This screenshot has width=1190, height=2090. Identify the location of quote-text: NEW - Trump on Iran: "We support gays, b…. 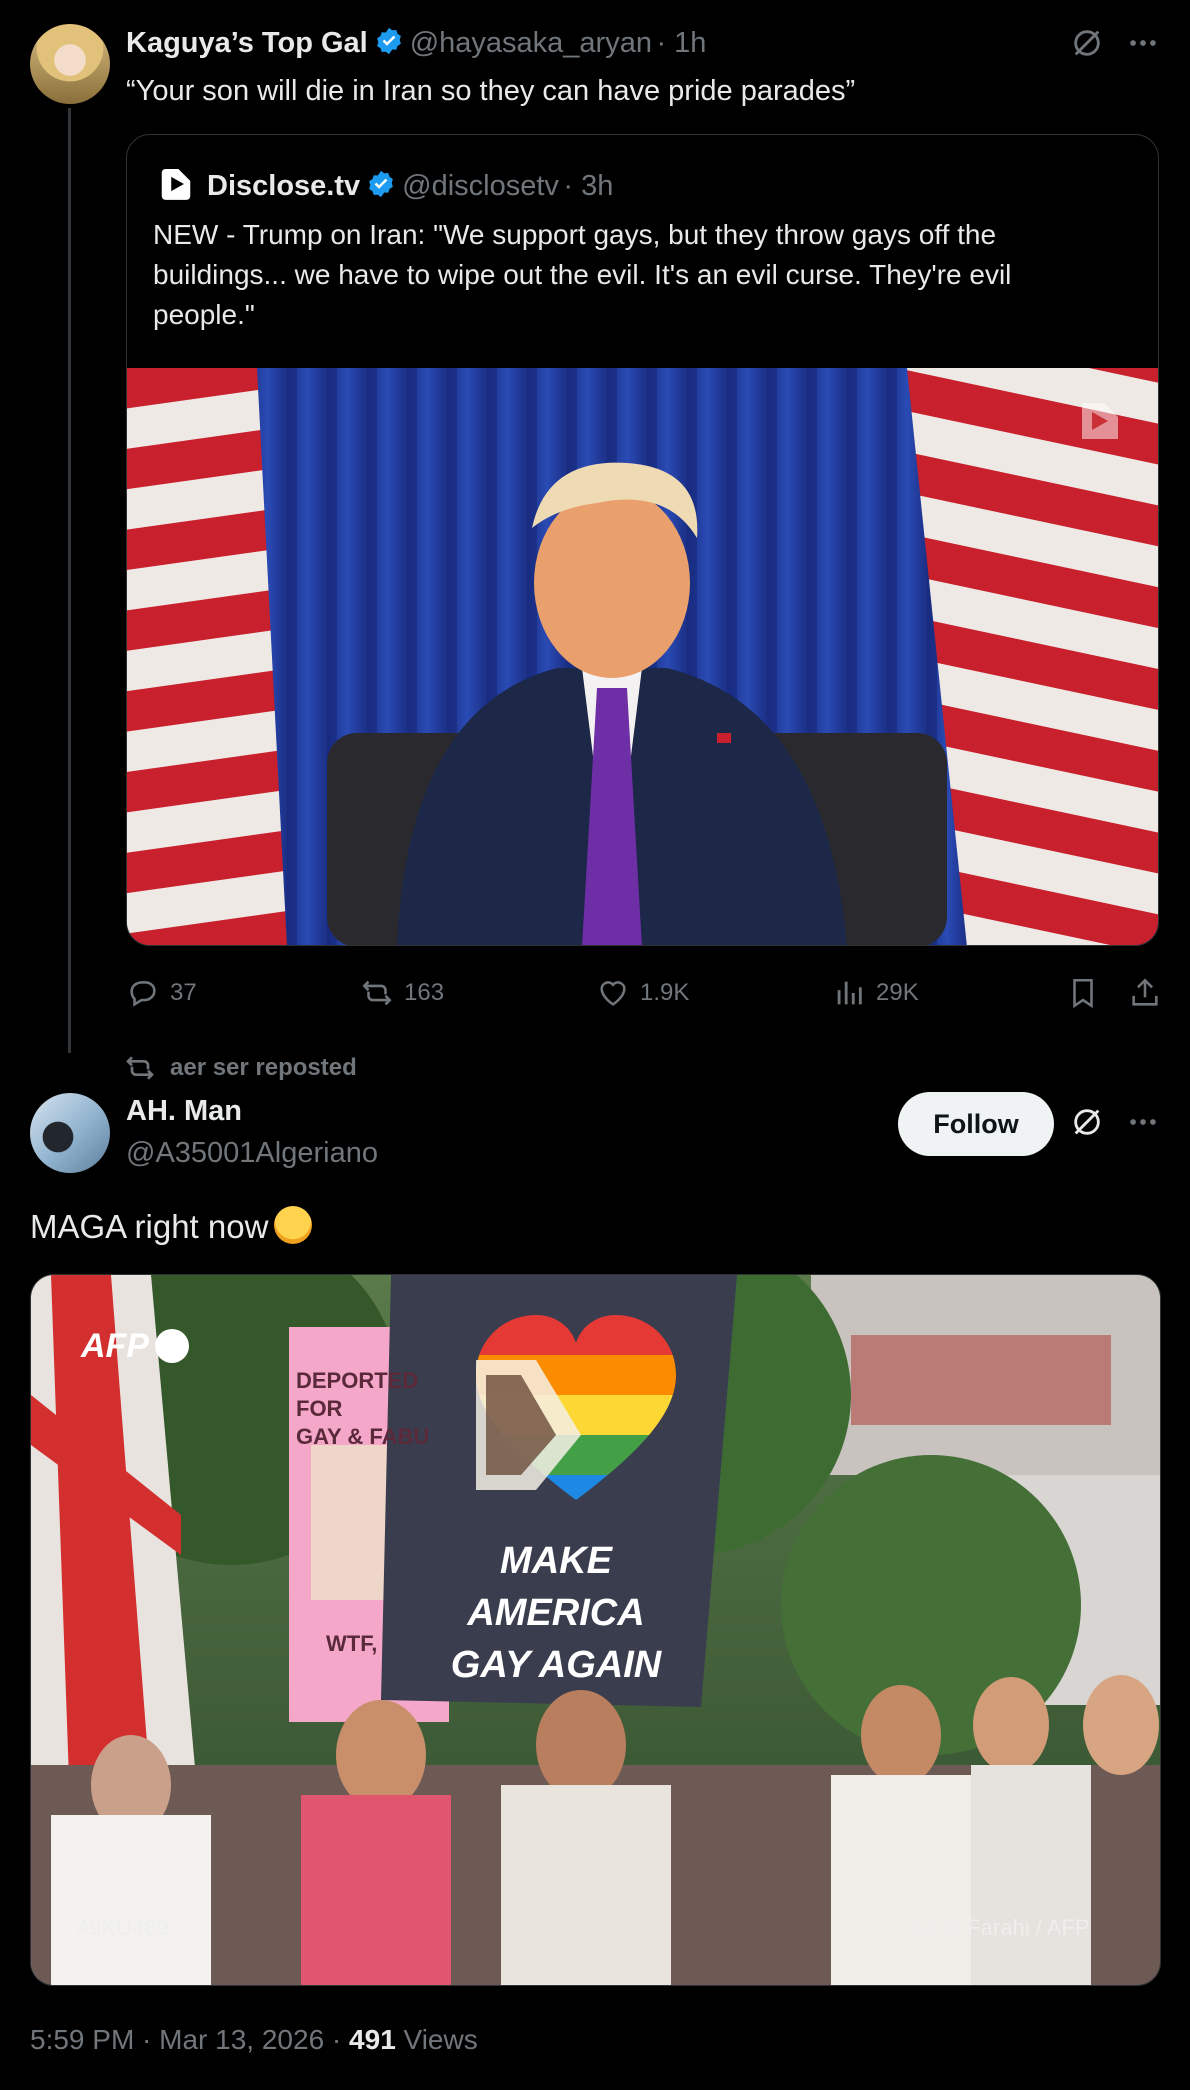
(582, 274).